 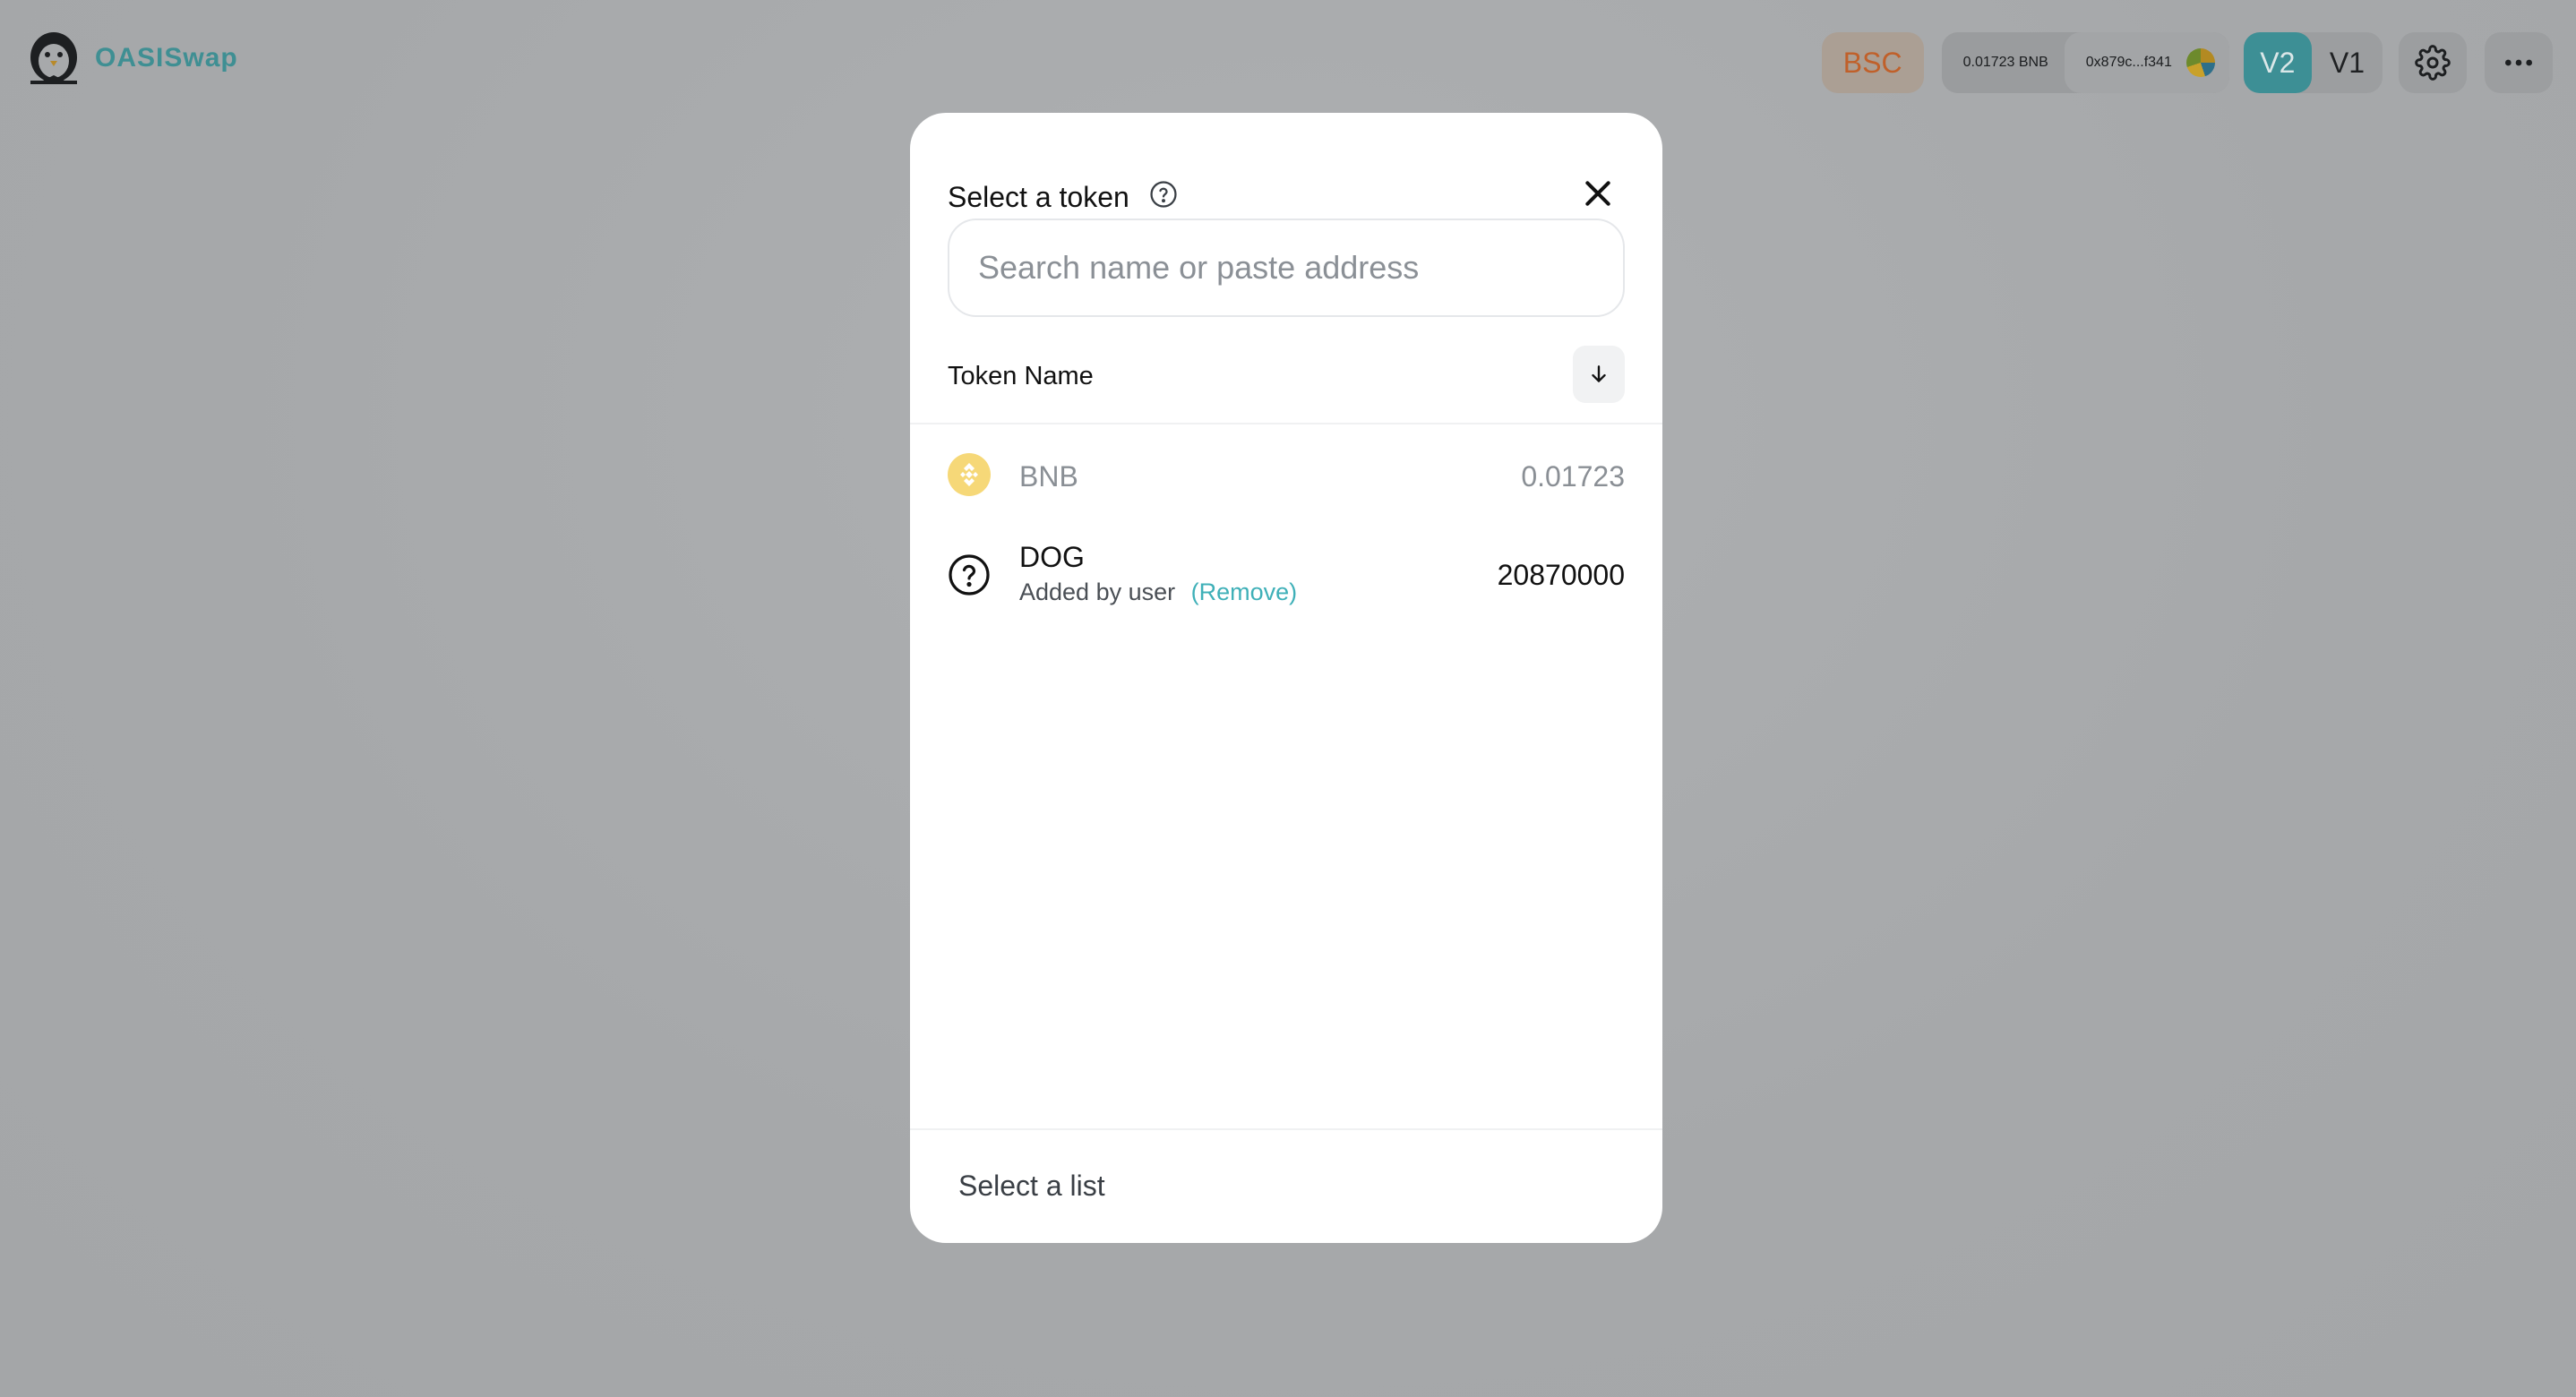 I want to click on token-symbol: BNB, so click(x=1048, y=476).